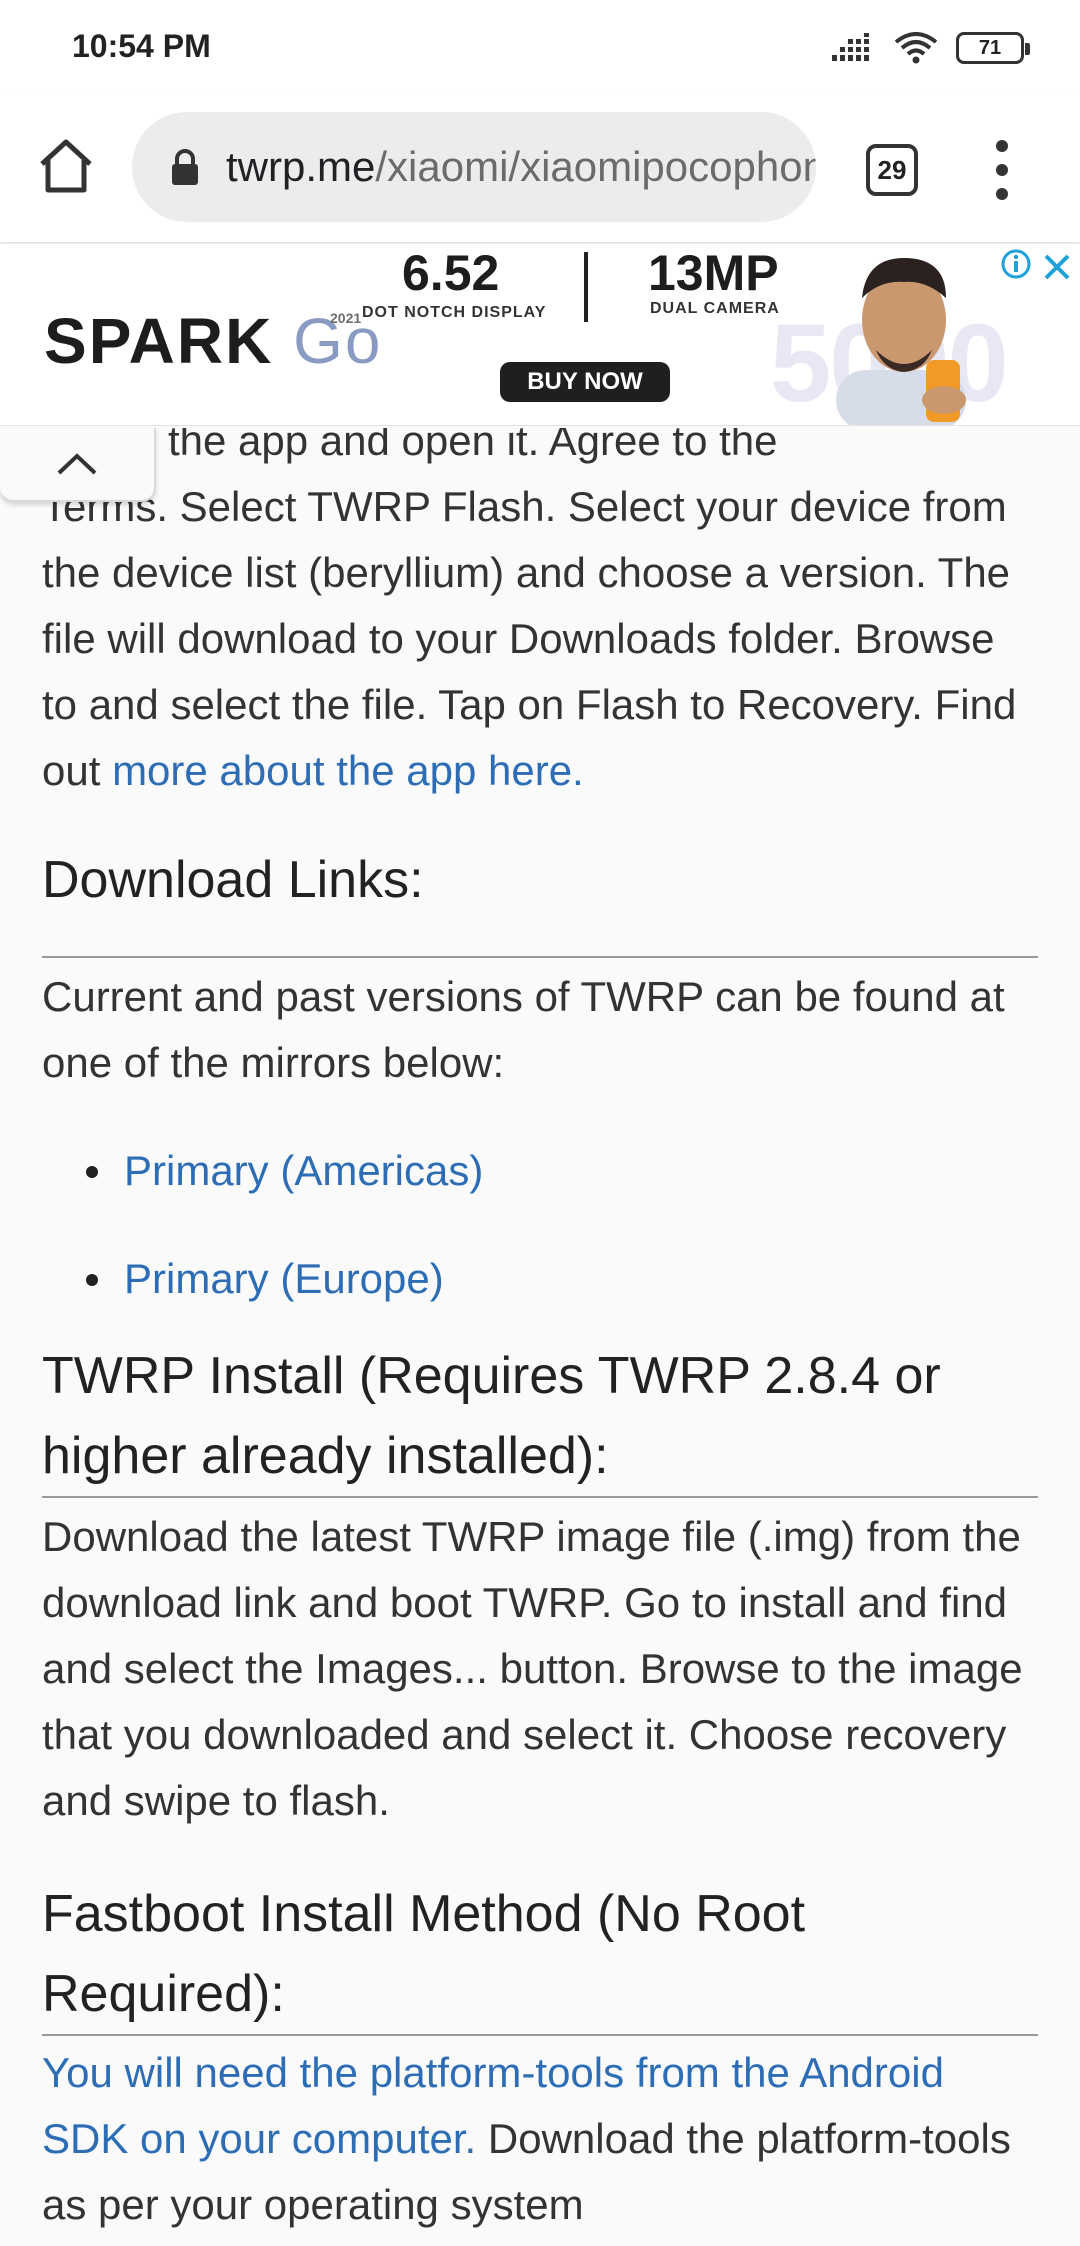 The height and width of the screenshot is (2246, 1080). I want to click on wifi-icon, so click(916, 48).